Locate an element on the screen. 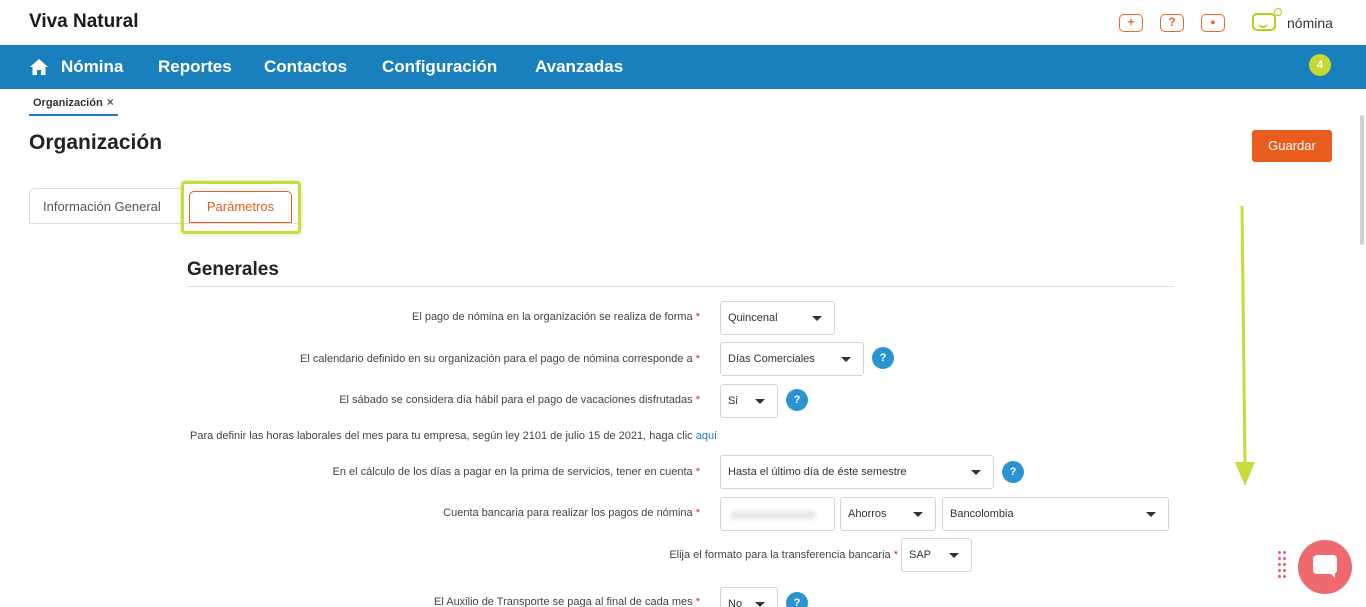 The width and height of the screenshot is (1366, 607). breadcrumb-label: Organización is located at coordinates (68, 103).